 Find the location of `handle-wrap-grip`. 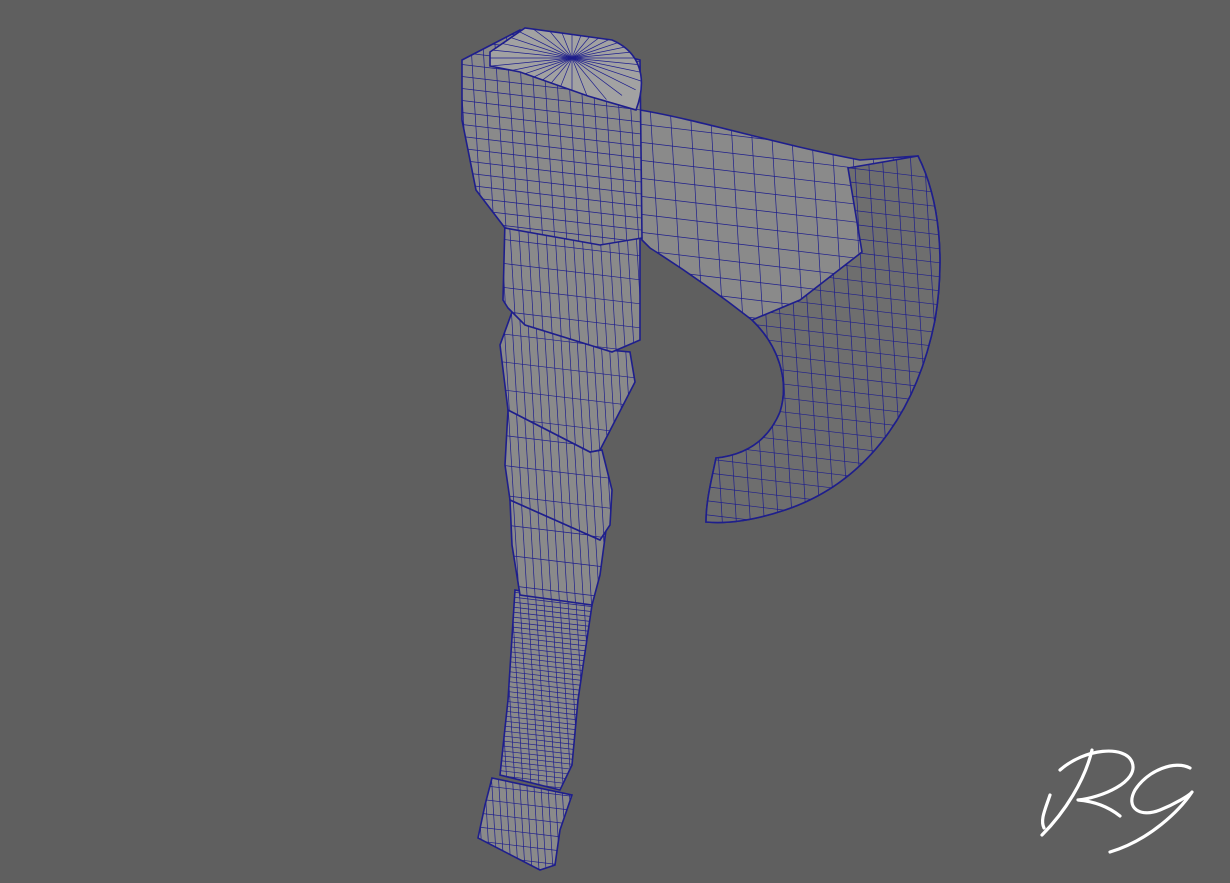

handle-wrap-grip is located at coordinates (546, 690).